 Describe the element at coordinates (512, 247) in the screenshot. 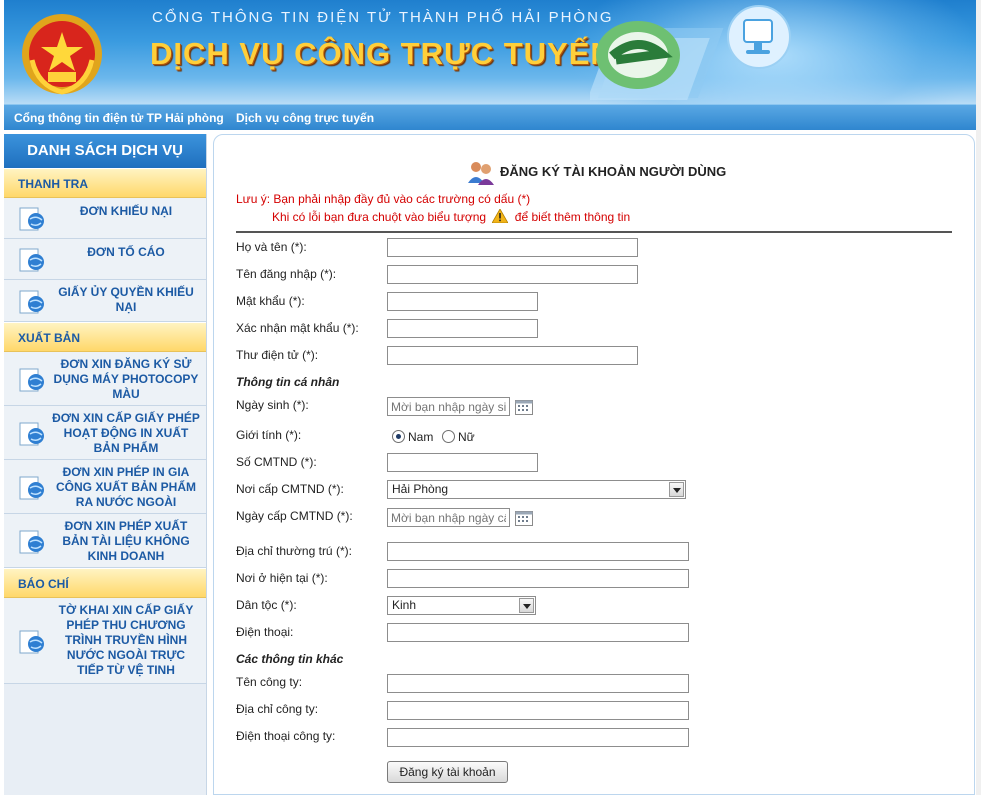

I see `full-name-input` at that location.